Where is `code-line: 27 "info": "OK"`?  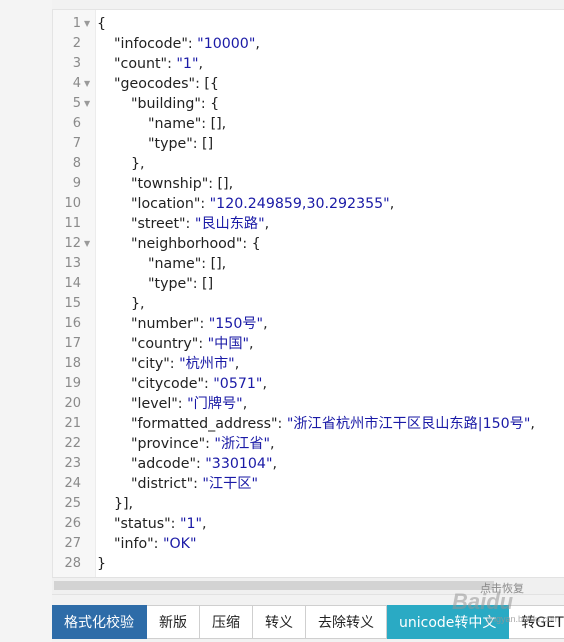 code-line: 27 "info": "OK" is located at coordinates (308, 544).